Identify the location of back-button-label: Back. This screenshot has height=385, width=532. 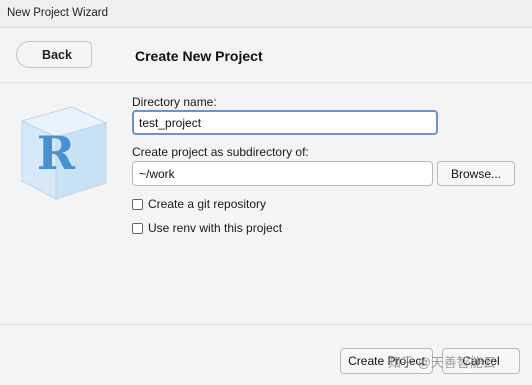
(57, 54).